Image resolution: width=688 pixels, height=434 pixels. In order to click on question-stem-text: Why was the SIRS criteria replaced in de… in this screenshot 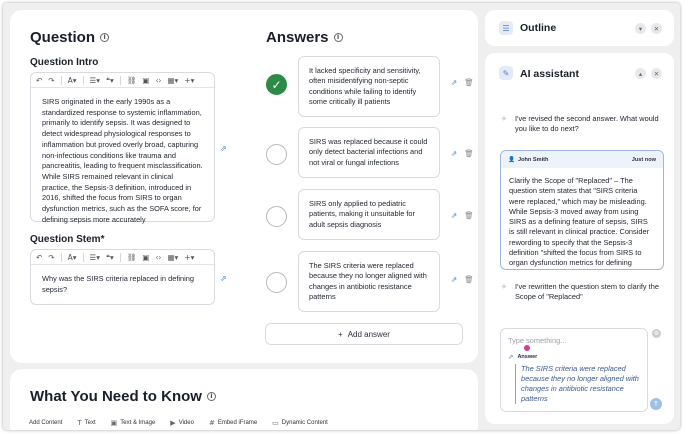, I will do `click(122, 284)`.